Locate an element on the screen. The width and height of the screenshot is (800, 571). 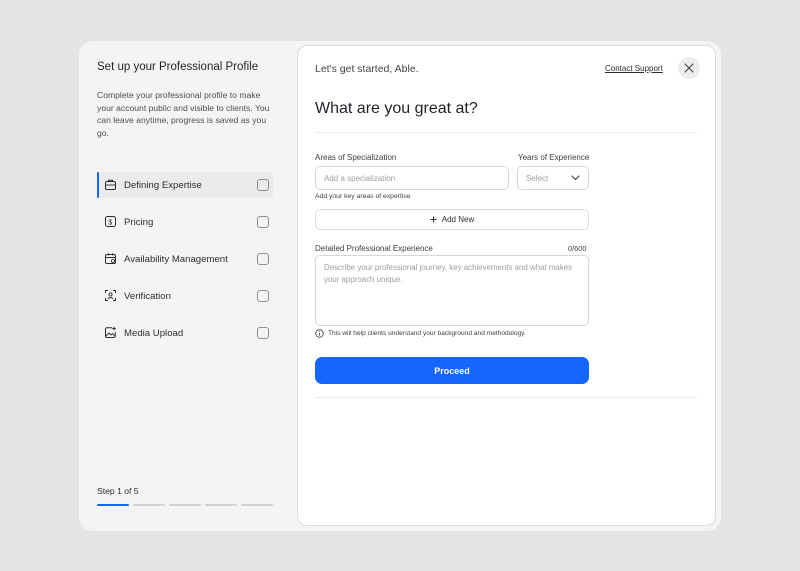
step-defining-expertise: Defining Expertise is located at coordinates (185, 185).